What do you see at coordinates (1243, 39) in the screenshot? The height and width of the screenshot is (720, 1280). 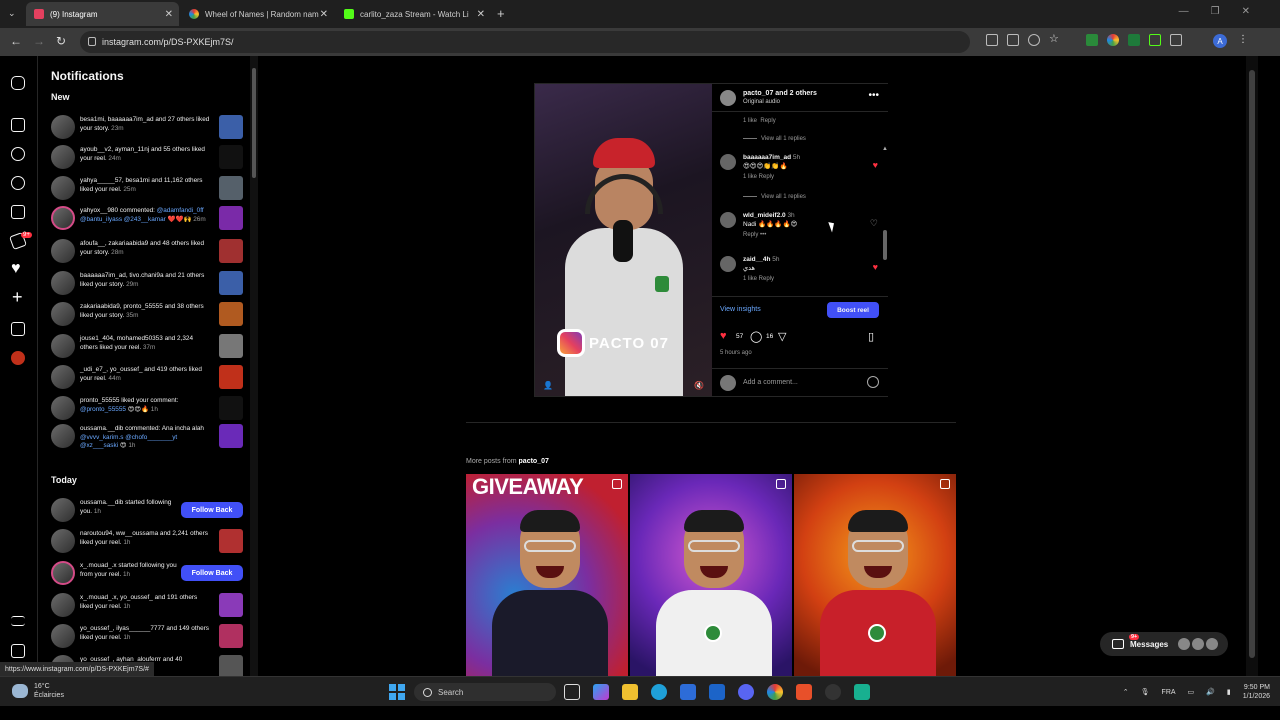 I see `browser-menu-icon: ⋮` at bounding box center [1243, 39].